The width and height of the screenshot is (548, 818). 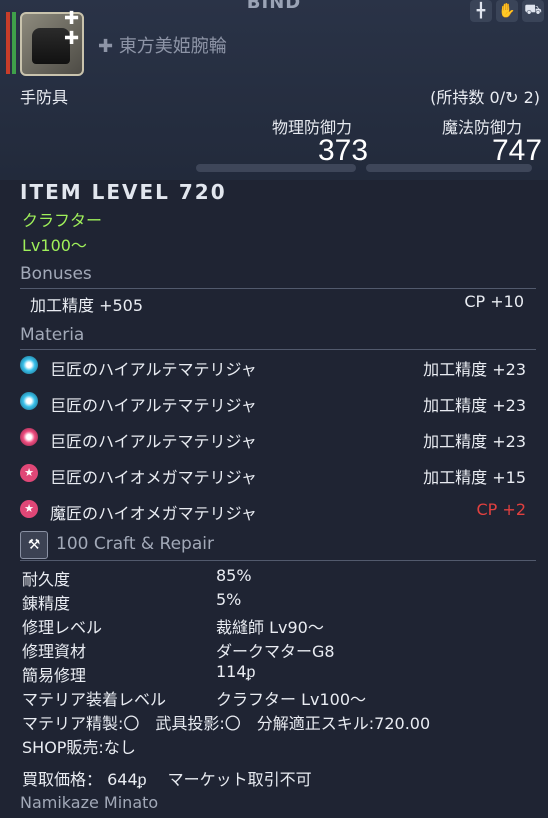 What do you see at coordinates (291, 699) in the screenshot?
I see `info-value: クラフター Lv100～` at bounding box center [291, 699].